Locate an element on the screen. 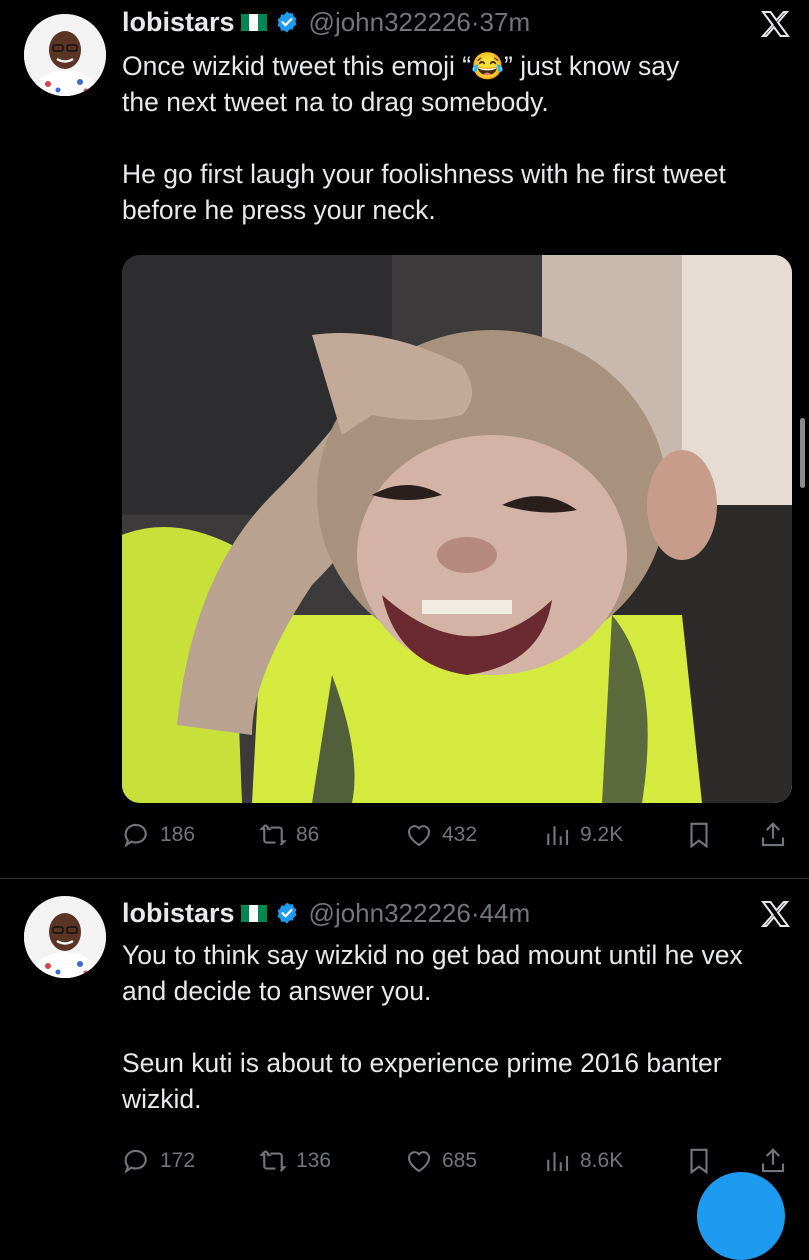 This screenshot has width=809, height=1260. tweet-actions: 172 136 685 8.6K is located at coordinates (455, 1161).